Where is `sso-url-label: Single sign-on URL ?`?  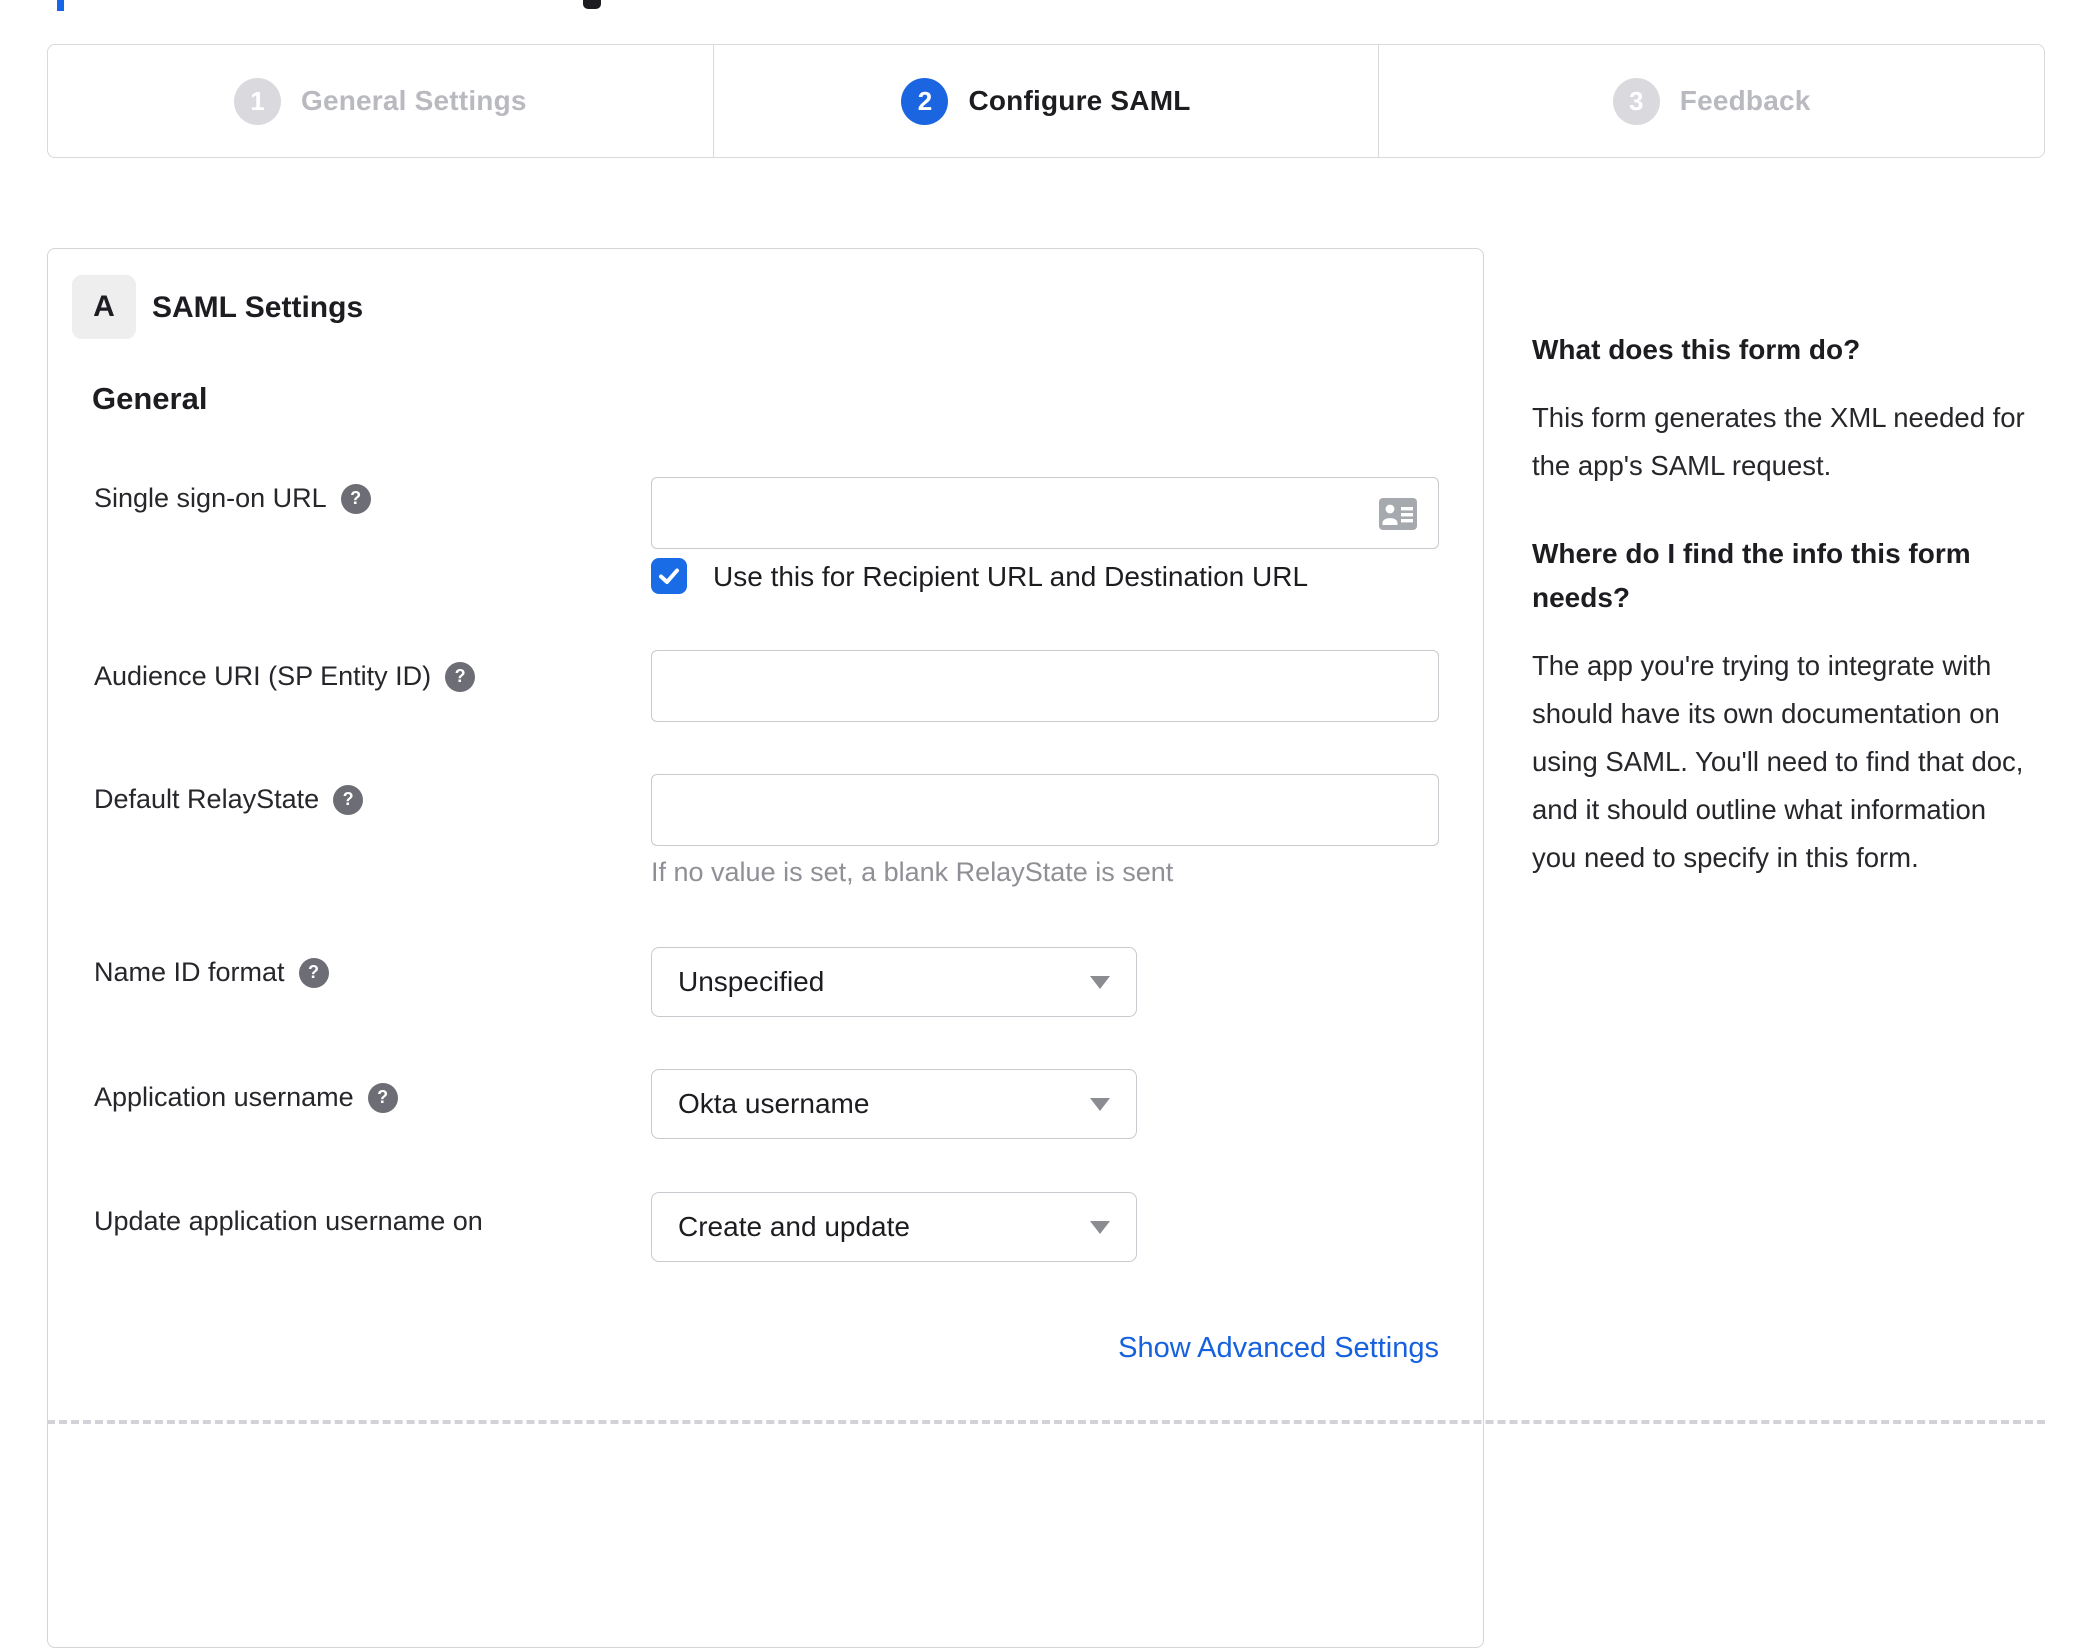 sso-url-label: Single sign-on URL ? is located at coordinates (232, 498).